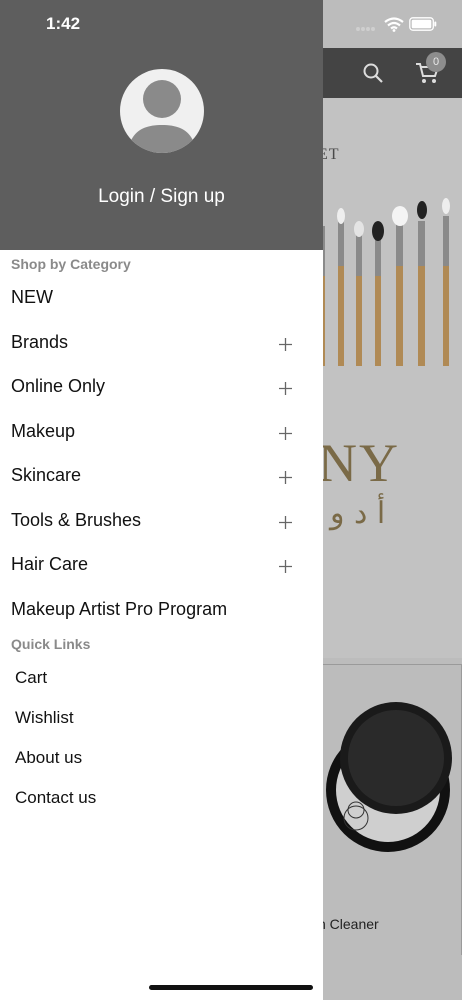  What do you see at coordinates (385, 282) in the screenshot?
I see `brushes-image` at bounding box center [385, 282].